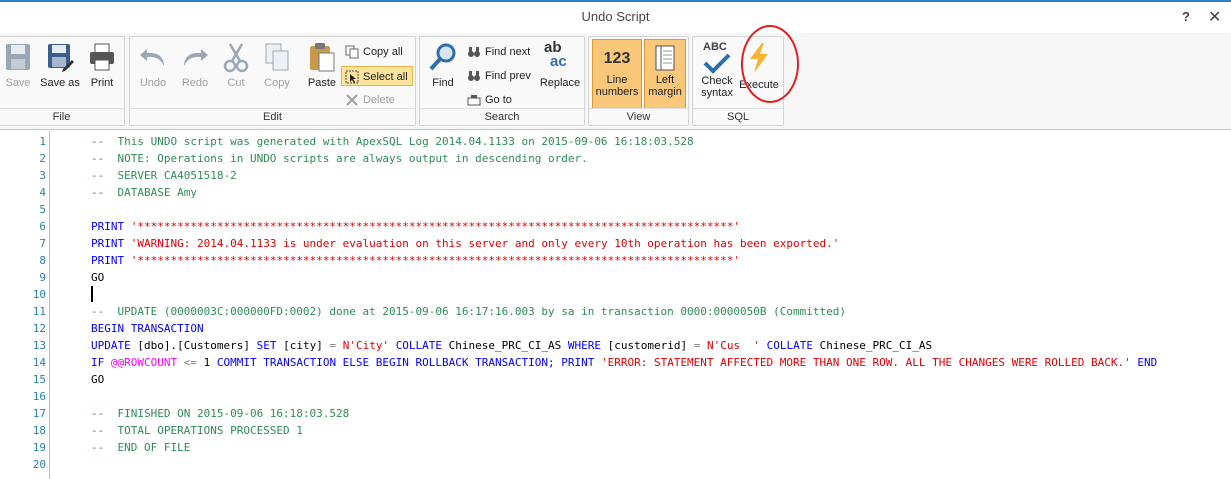 The height and width of the screenshot is (479, 1231). What do you see at coordinates (141, 447) in the screenshot?
I see `code-line: -- END OF FILE` at bounding box center [141, 447].